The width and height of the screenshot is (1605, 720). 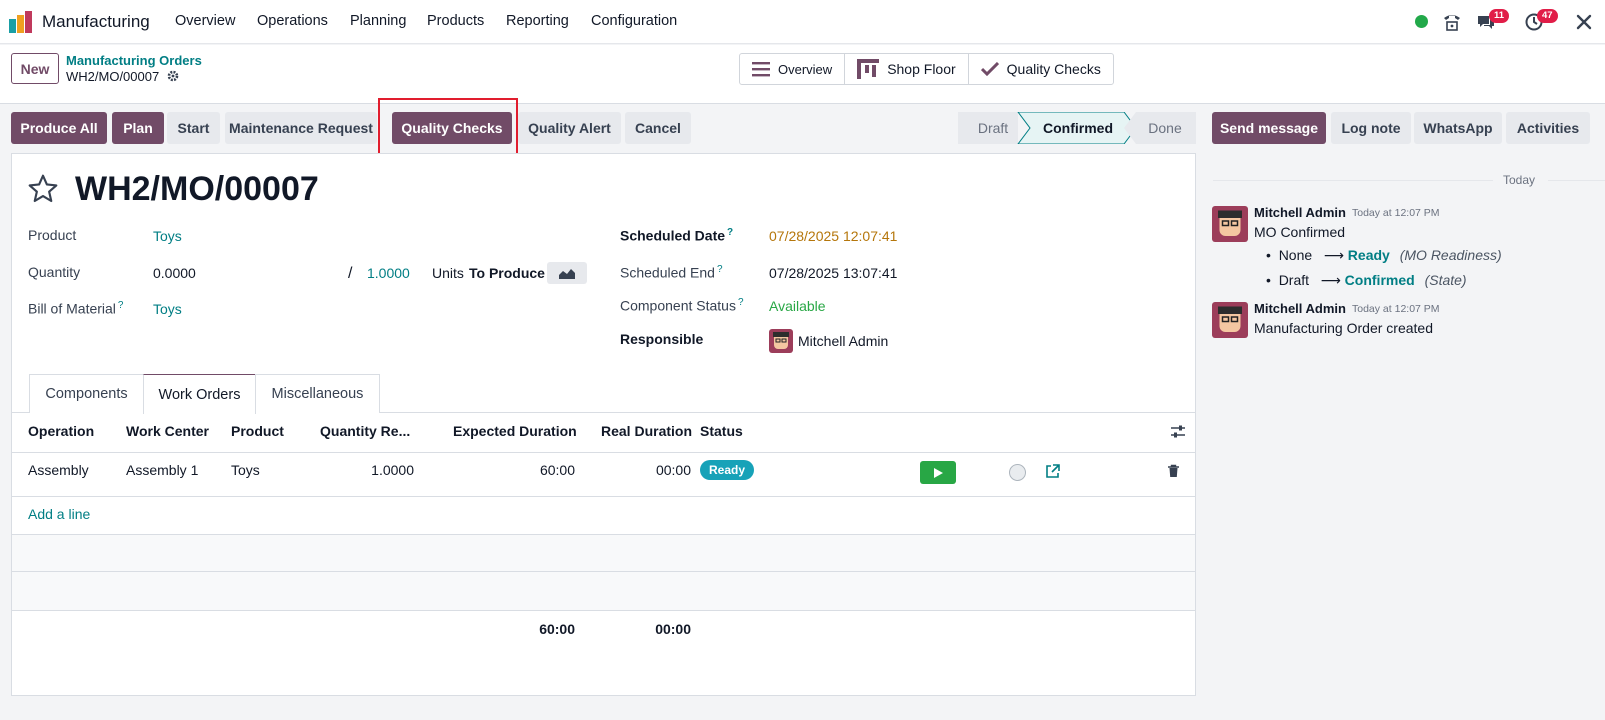 I want to click on quantity-units: Units, so click(x=448, y=273).